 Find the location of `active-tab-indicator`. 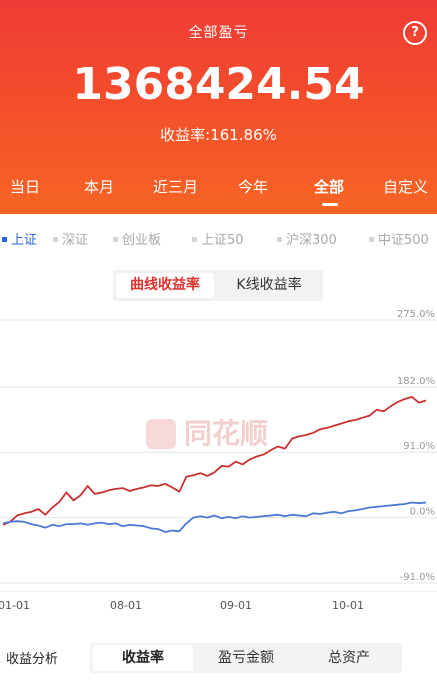

active-tab-indicator is located at coordinates (330, 204).